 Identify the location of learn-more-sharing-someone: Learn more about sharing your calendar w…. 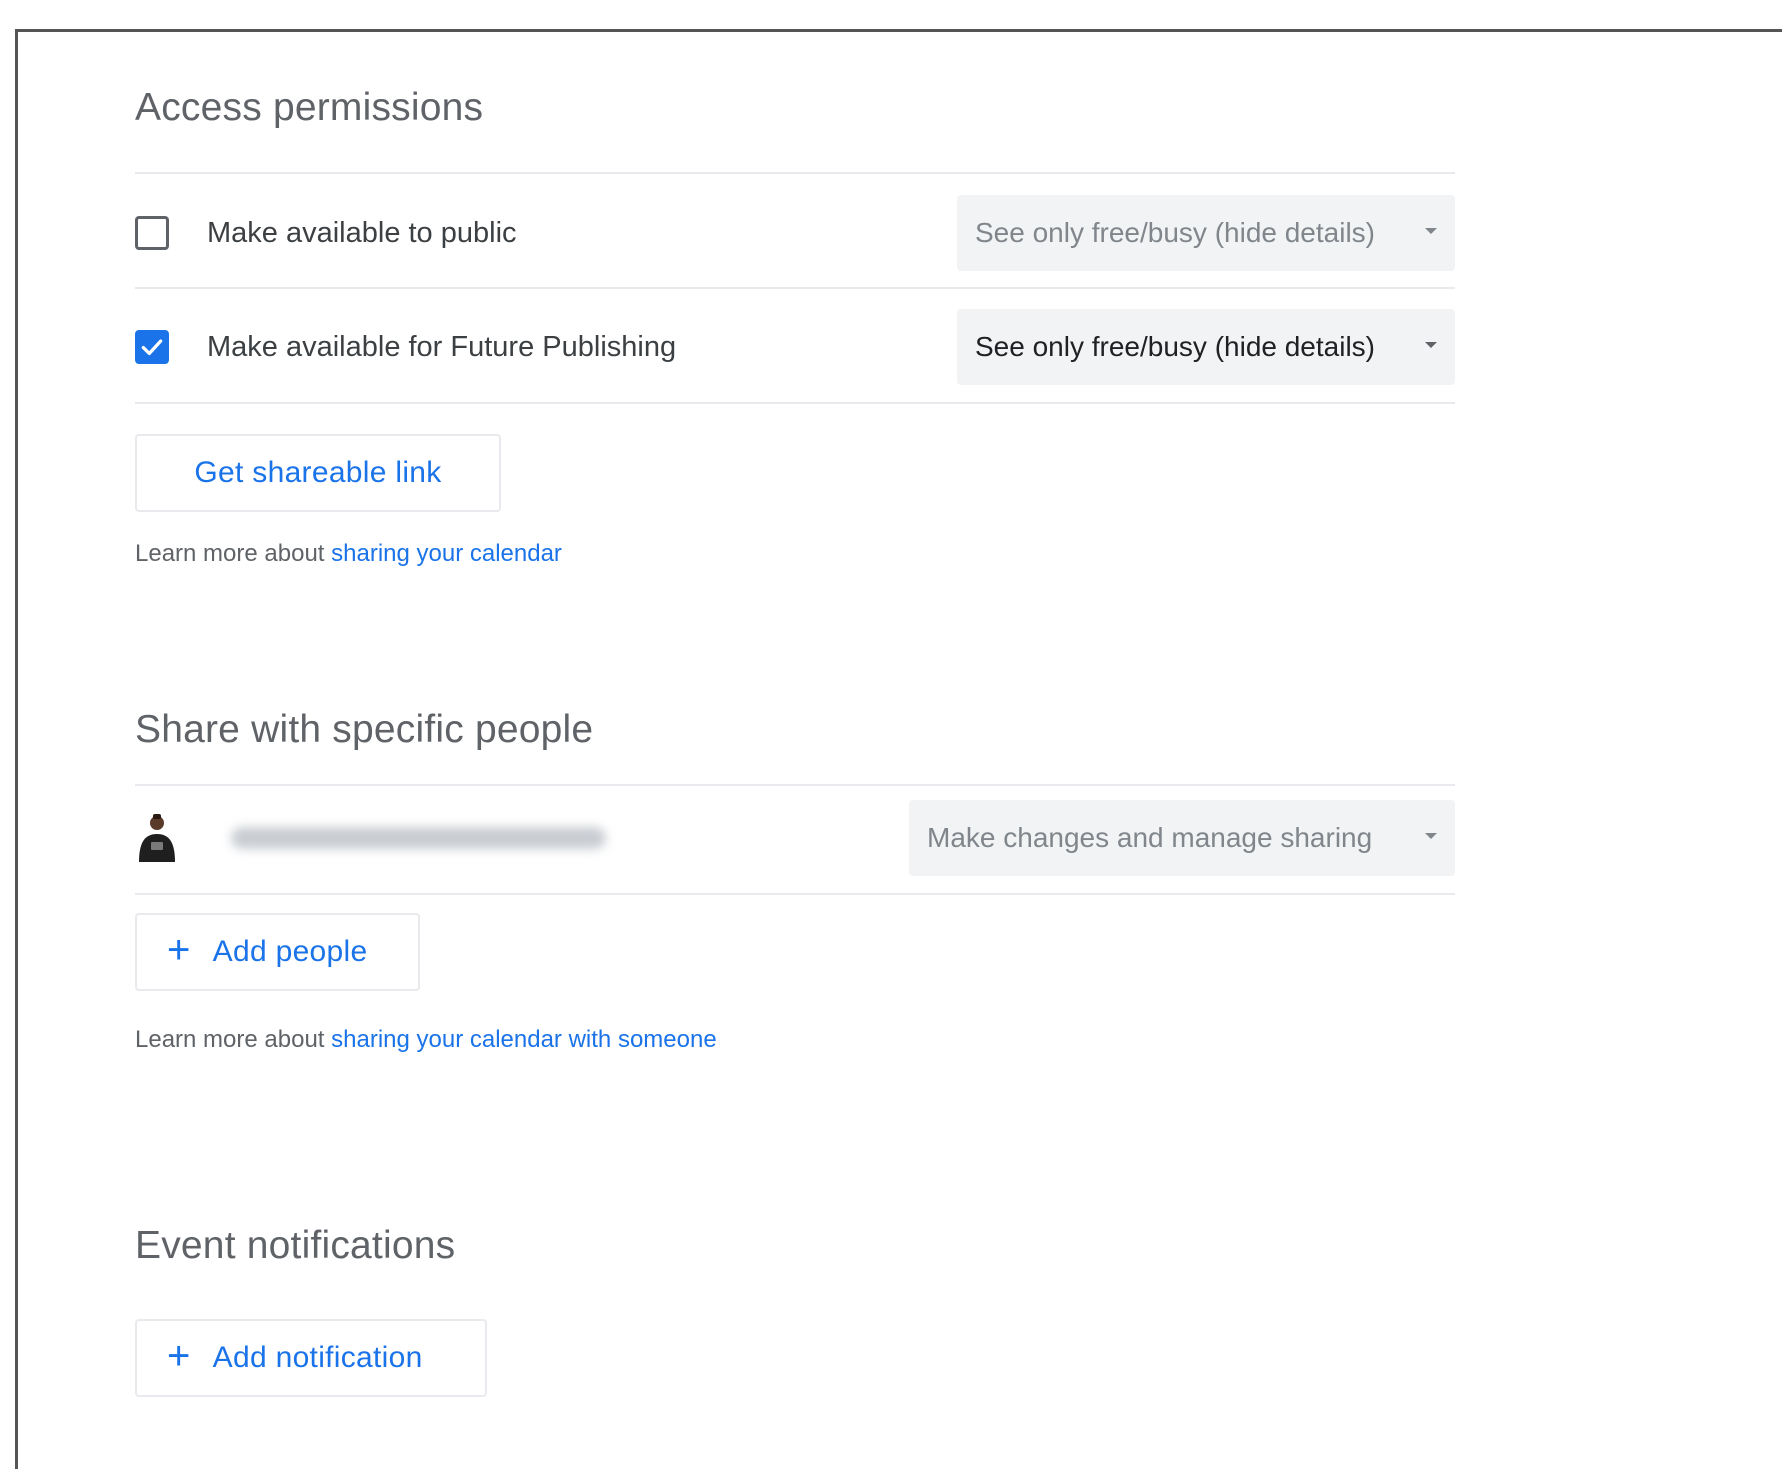
(426, 1040).